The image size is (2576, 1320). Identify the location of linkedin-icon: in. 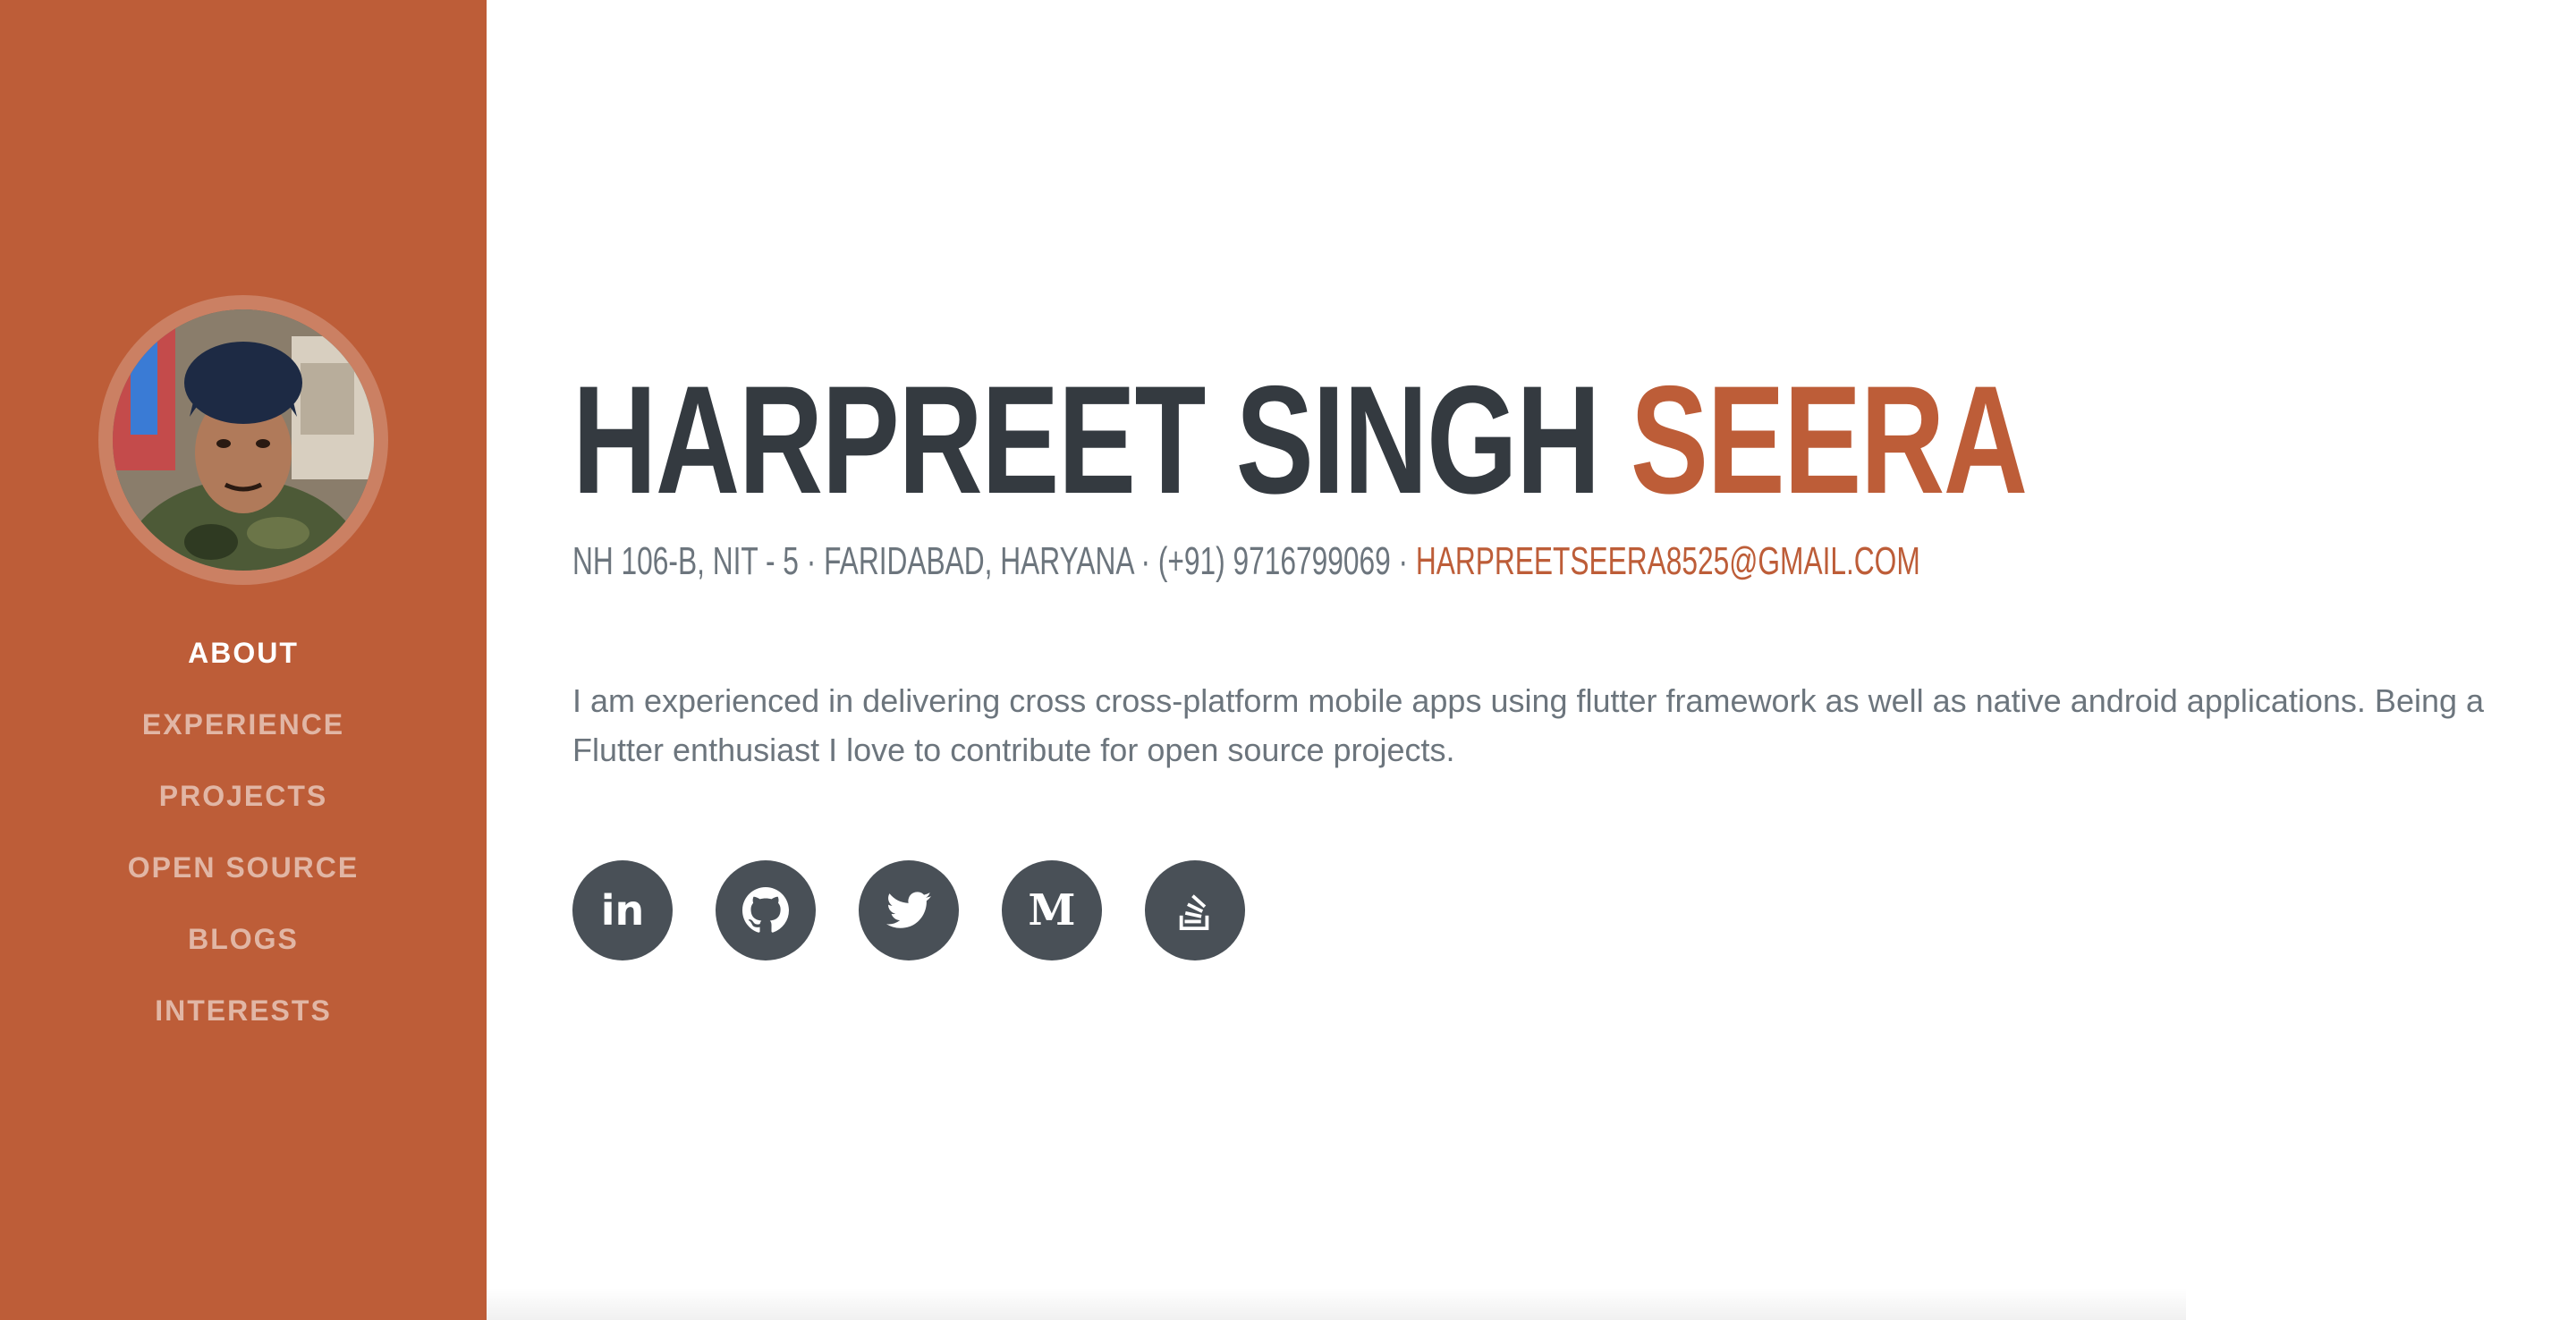
(622, 910).